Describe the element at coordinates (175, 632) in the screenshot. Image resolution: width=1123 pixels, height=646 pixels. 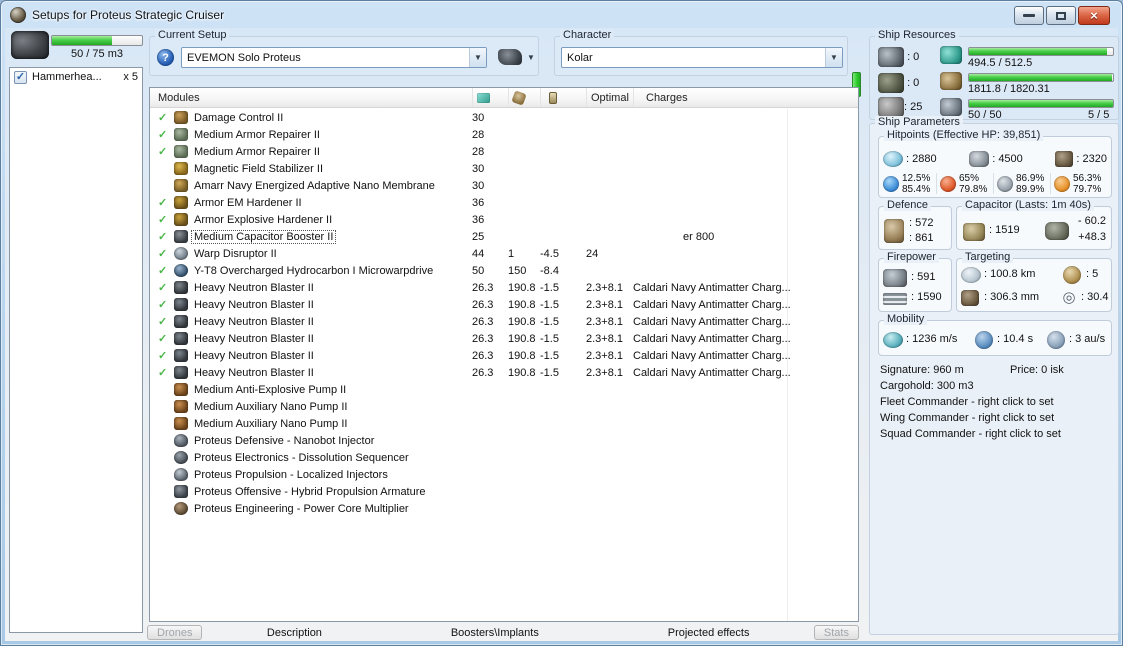
I see `drones-button: Drones` at that location.